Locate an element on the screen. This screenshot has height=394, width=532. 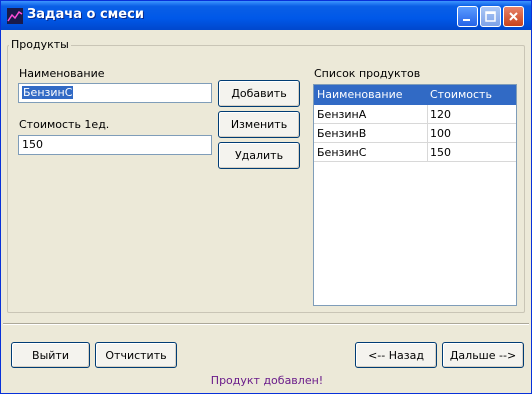
minimize-icon is located at coordinates (466, 20).